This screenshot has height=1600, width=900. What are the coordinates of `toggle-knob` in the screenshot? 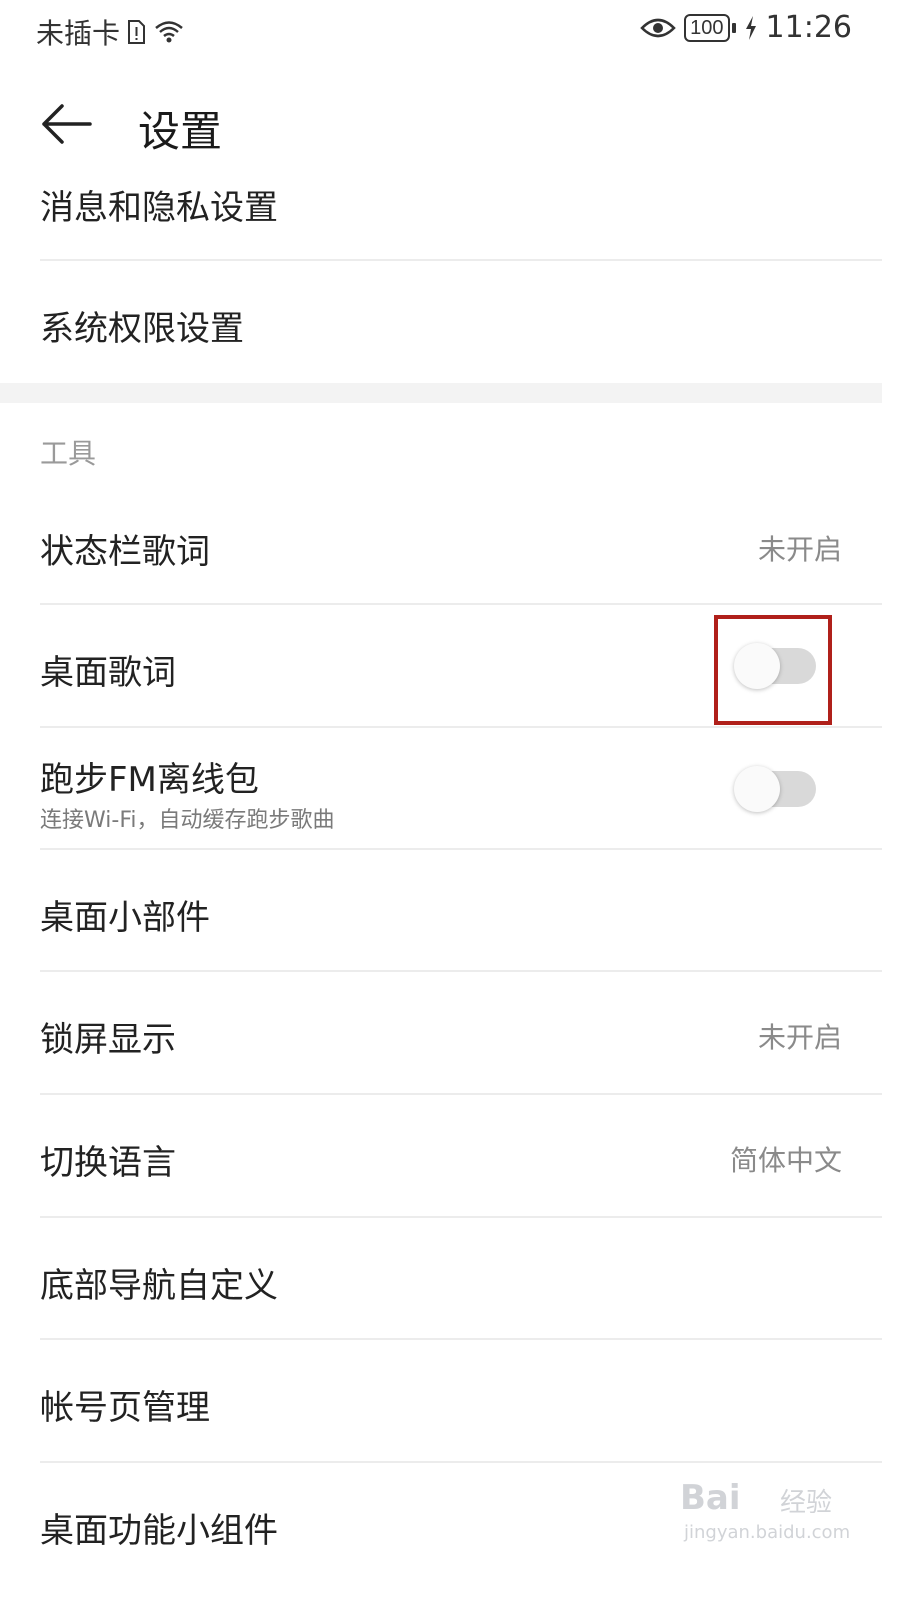 It's located at (757, 789).